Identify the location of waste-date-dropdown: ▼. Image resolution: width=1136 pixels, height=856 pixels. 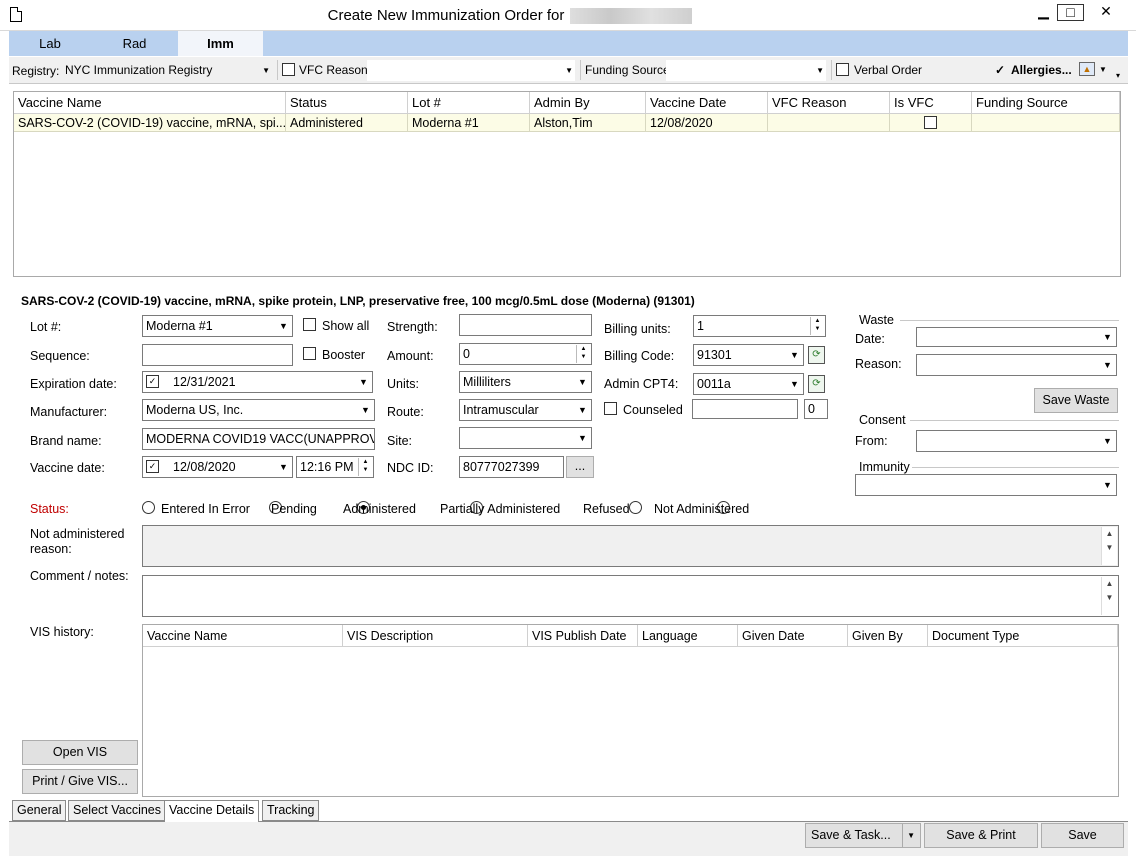
(1016, 337).